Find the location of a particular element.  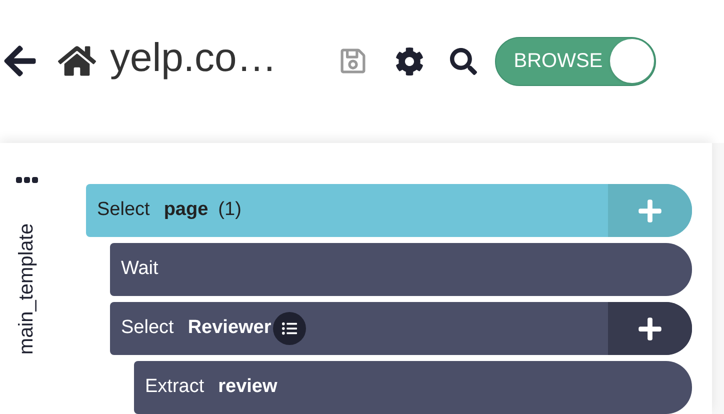

add-button is located at coordinates (650, 328).